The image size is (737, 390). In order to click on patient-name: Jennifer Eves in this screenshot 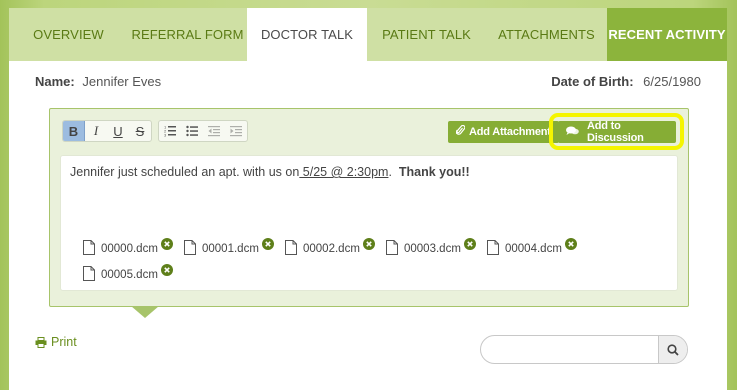, I will do `click(122, 81)`.